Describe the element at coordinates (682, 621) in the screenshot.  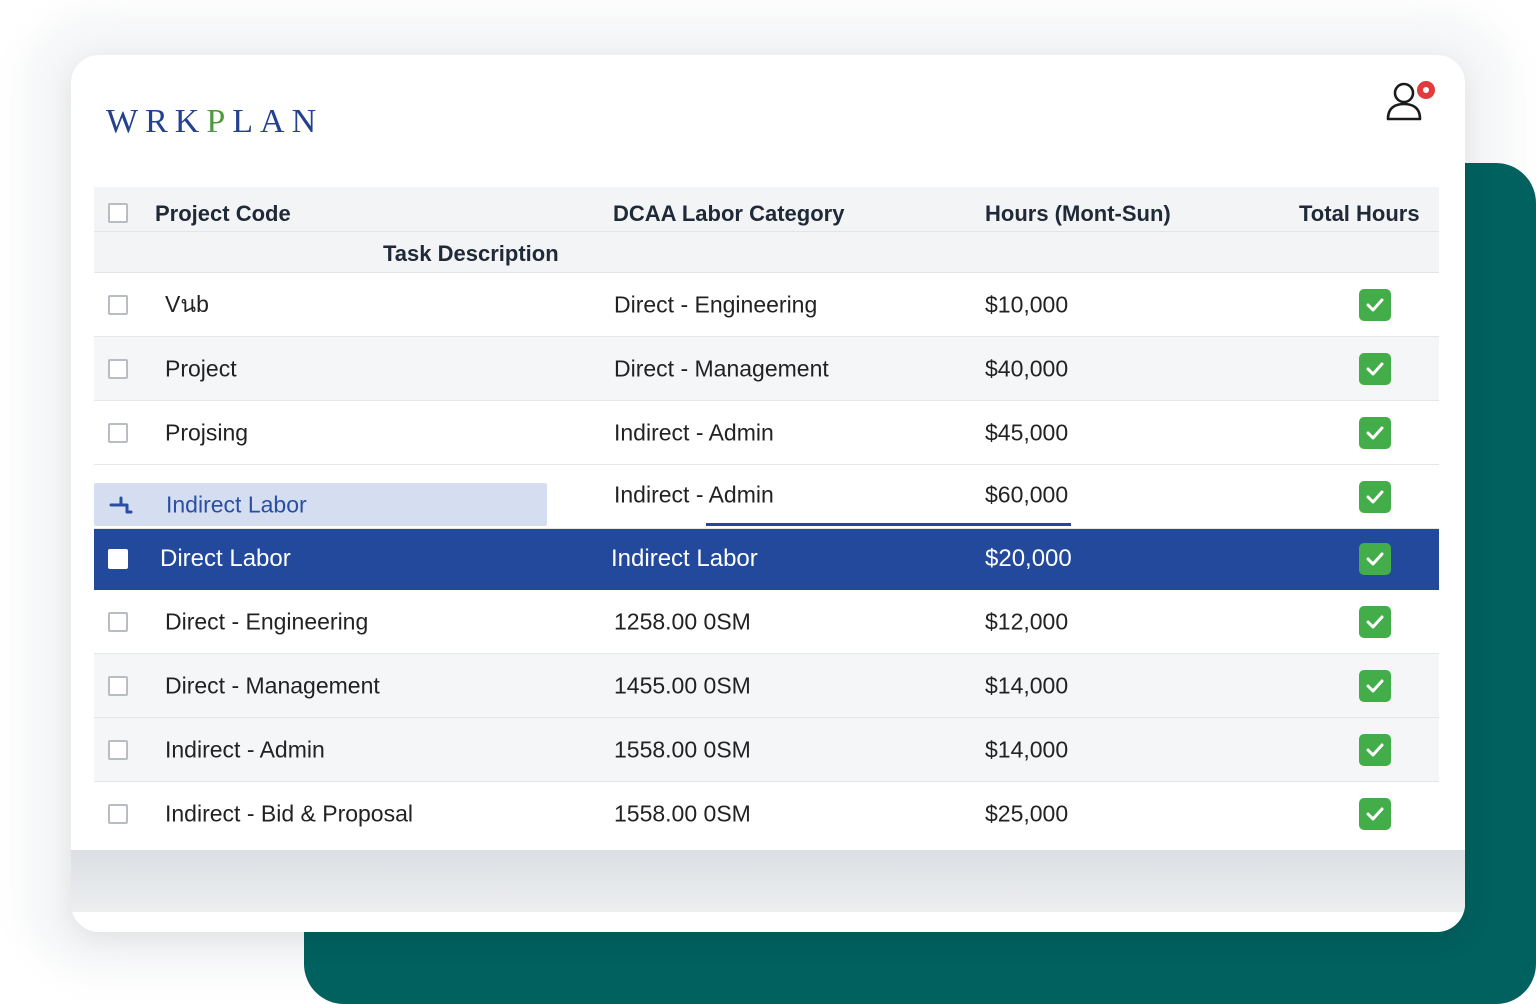
I see `labor-category-cell: 1258.00 0SM` at that location.